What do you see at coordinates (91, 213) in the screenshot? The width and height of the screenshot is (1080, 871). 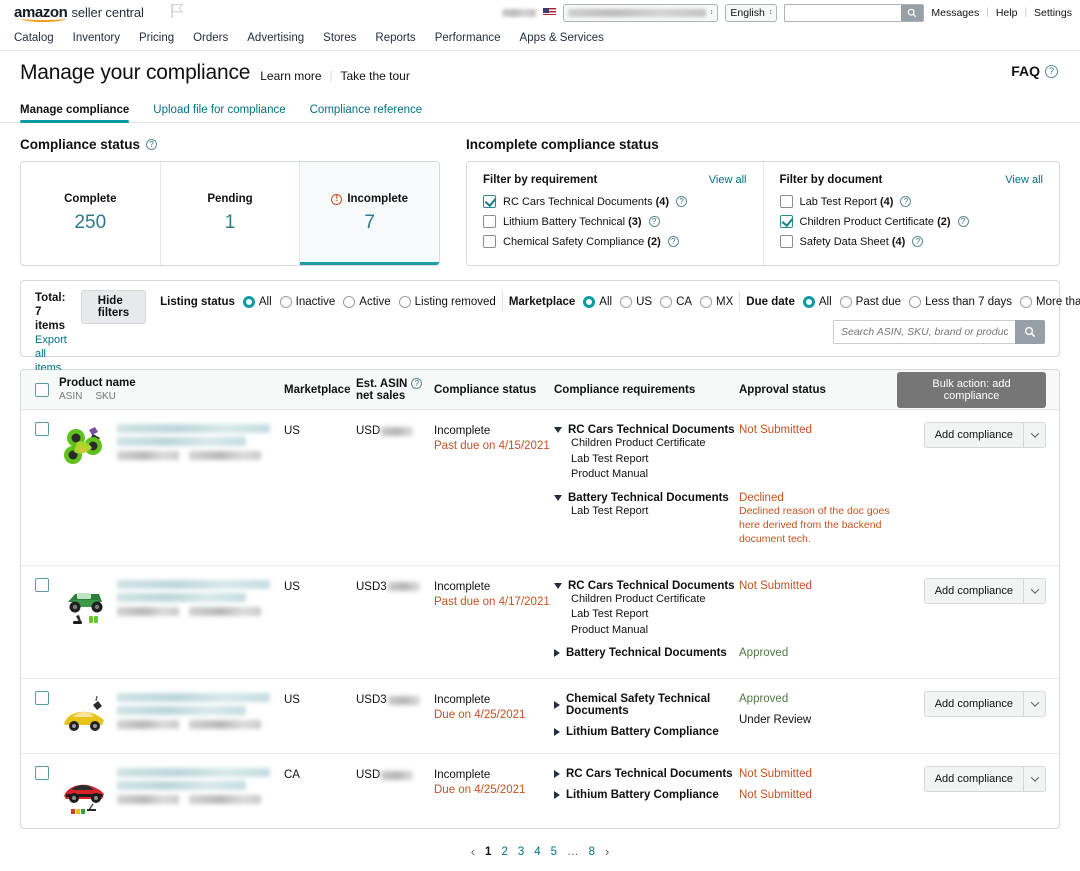 I see `status-card-complete: Complete 250` at bounding box center [91, 213].